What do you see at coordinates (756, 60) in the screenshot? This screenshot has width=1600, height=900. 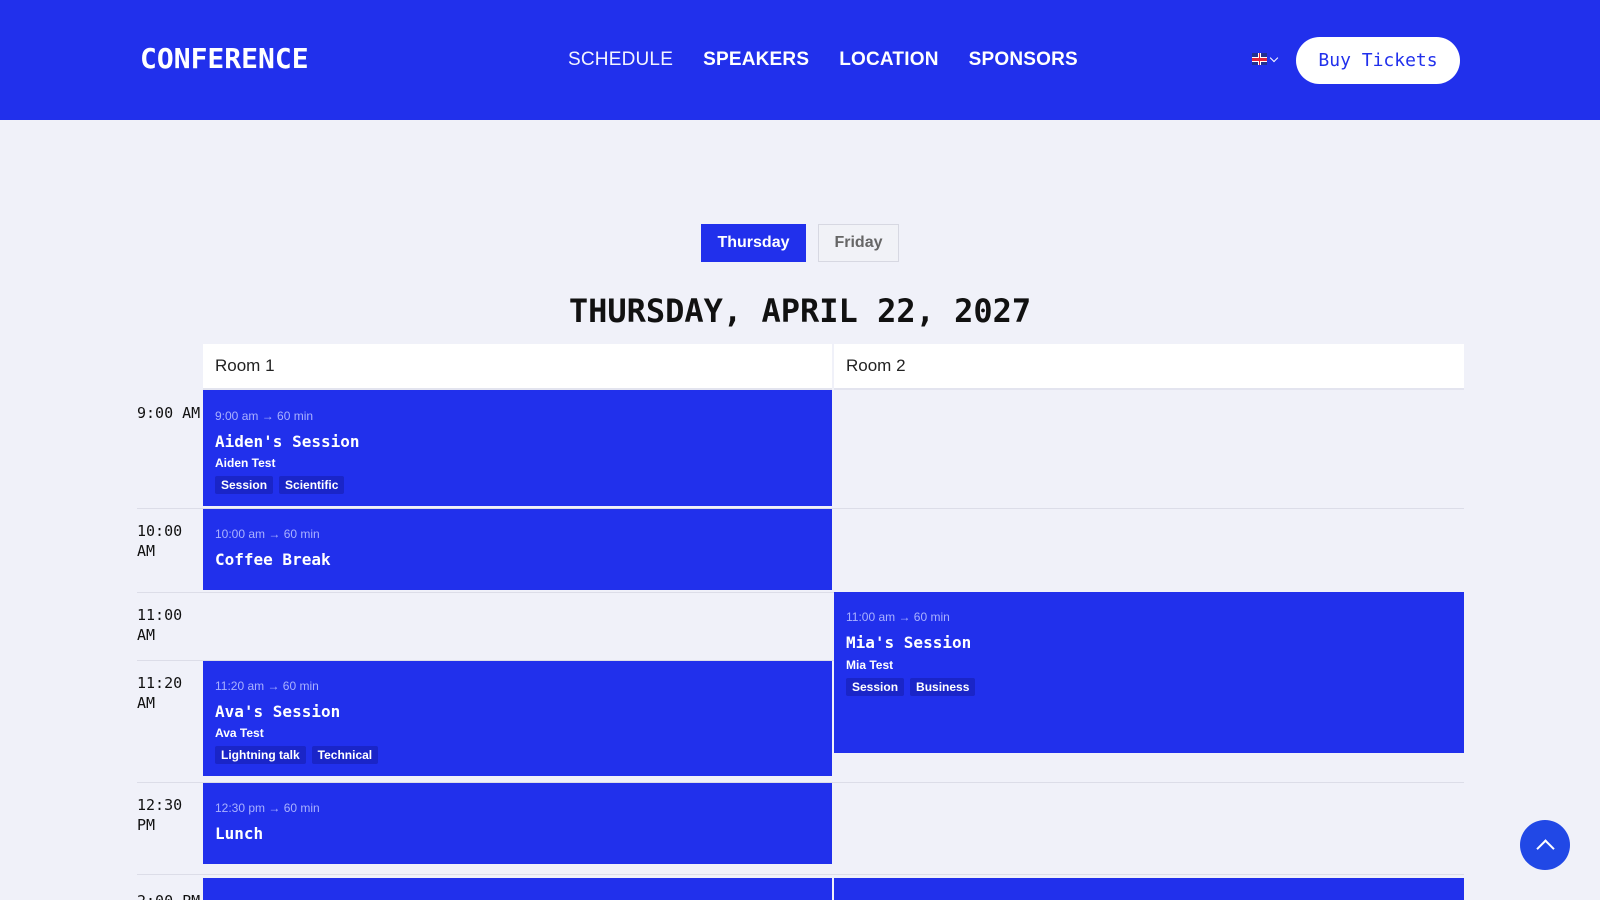 I see `nav-speakers: SPEAKERS` at bounding box center [756, 60].